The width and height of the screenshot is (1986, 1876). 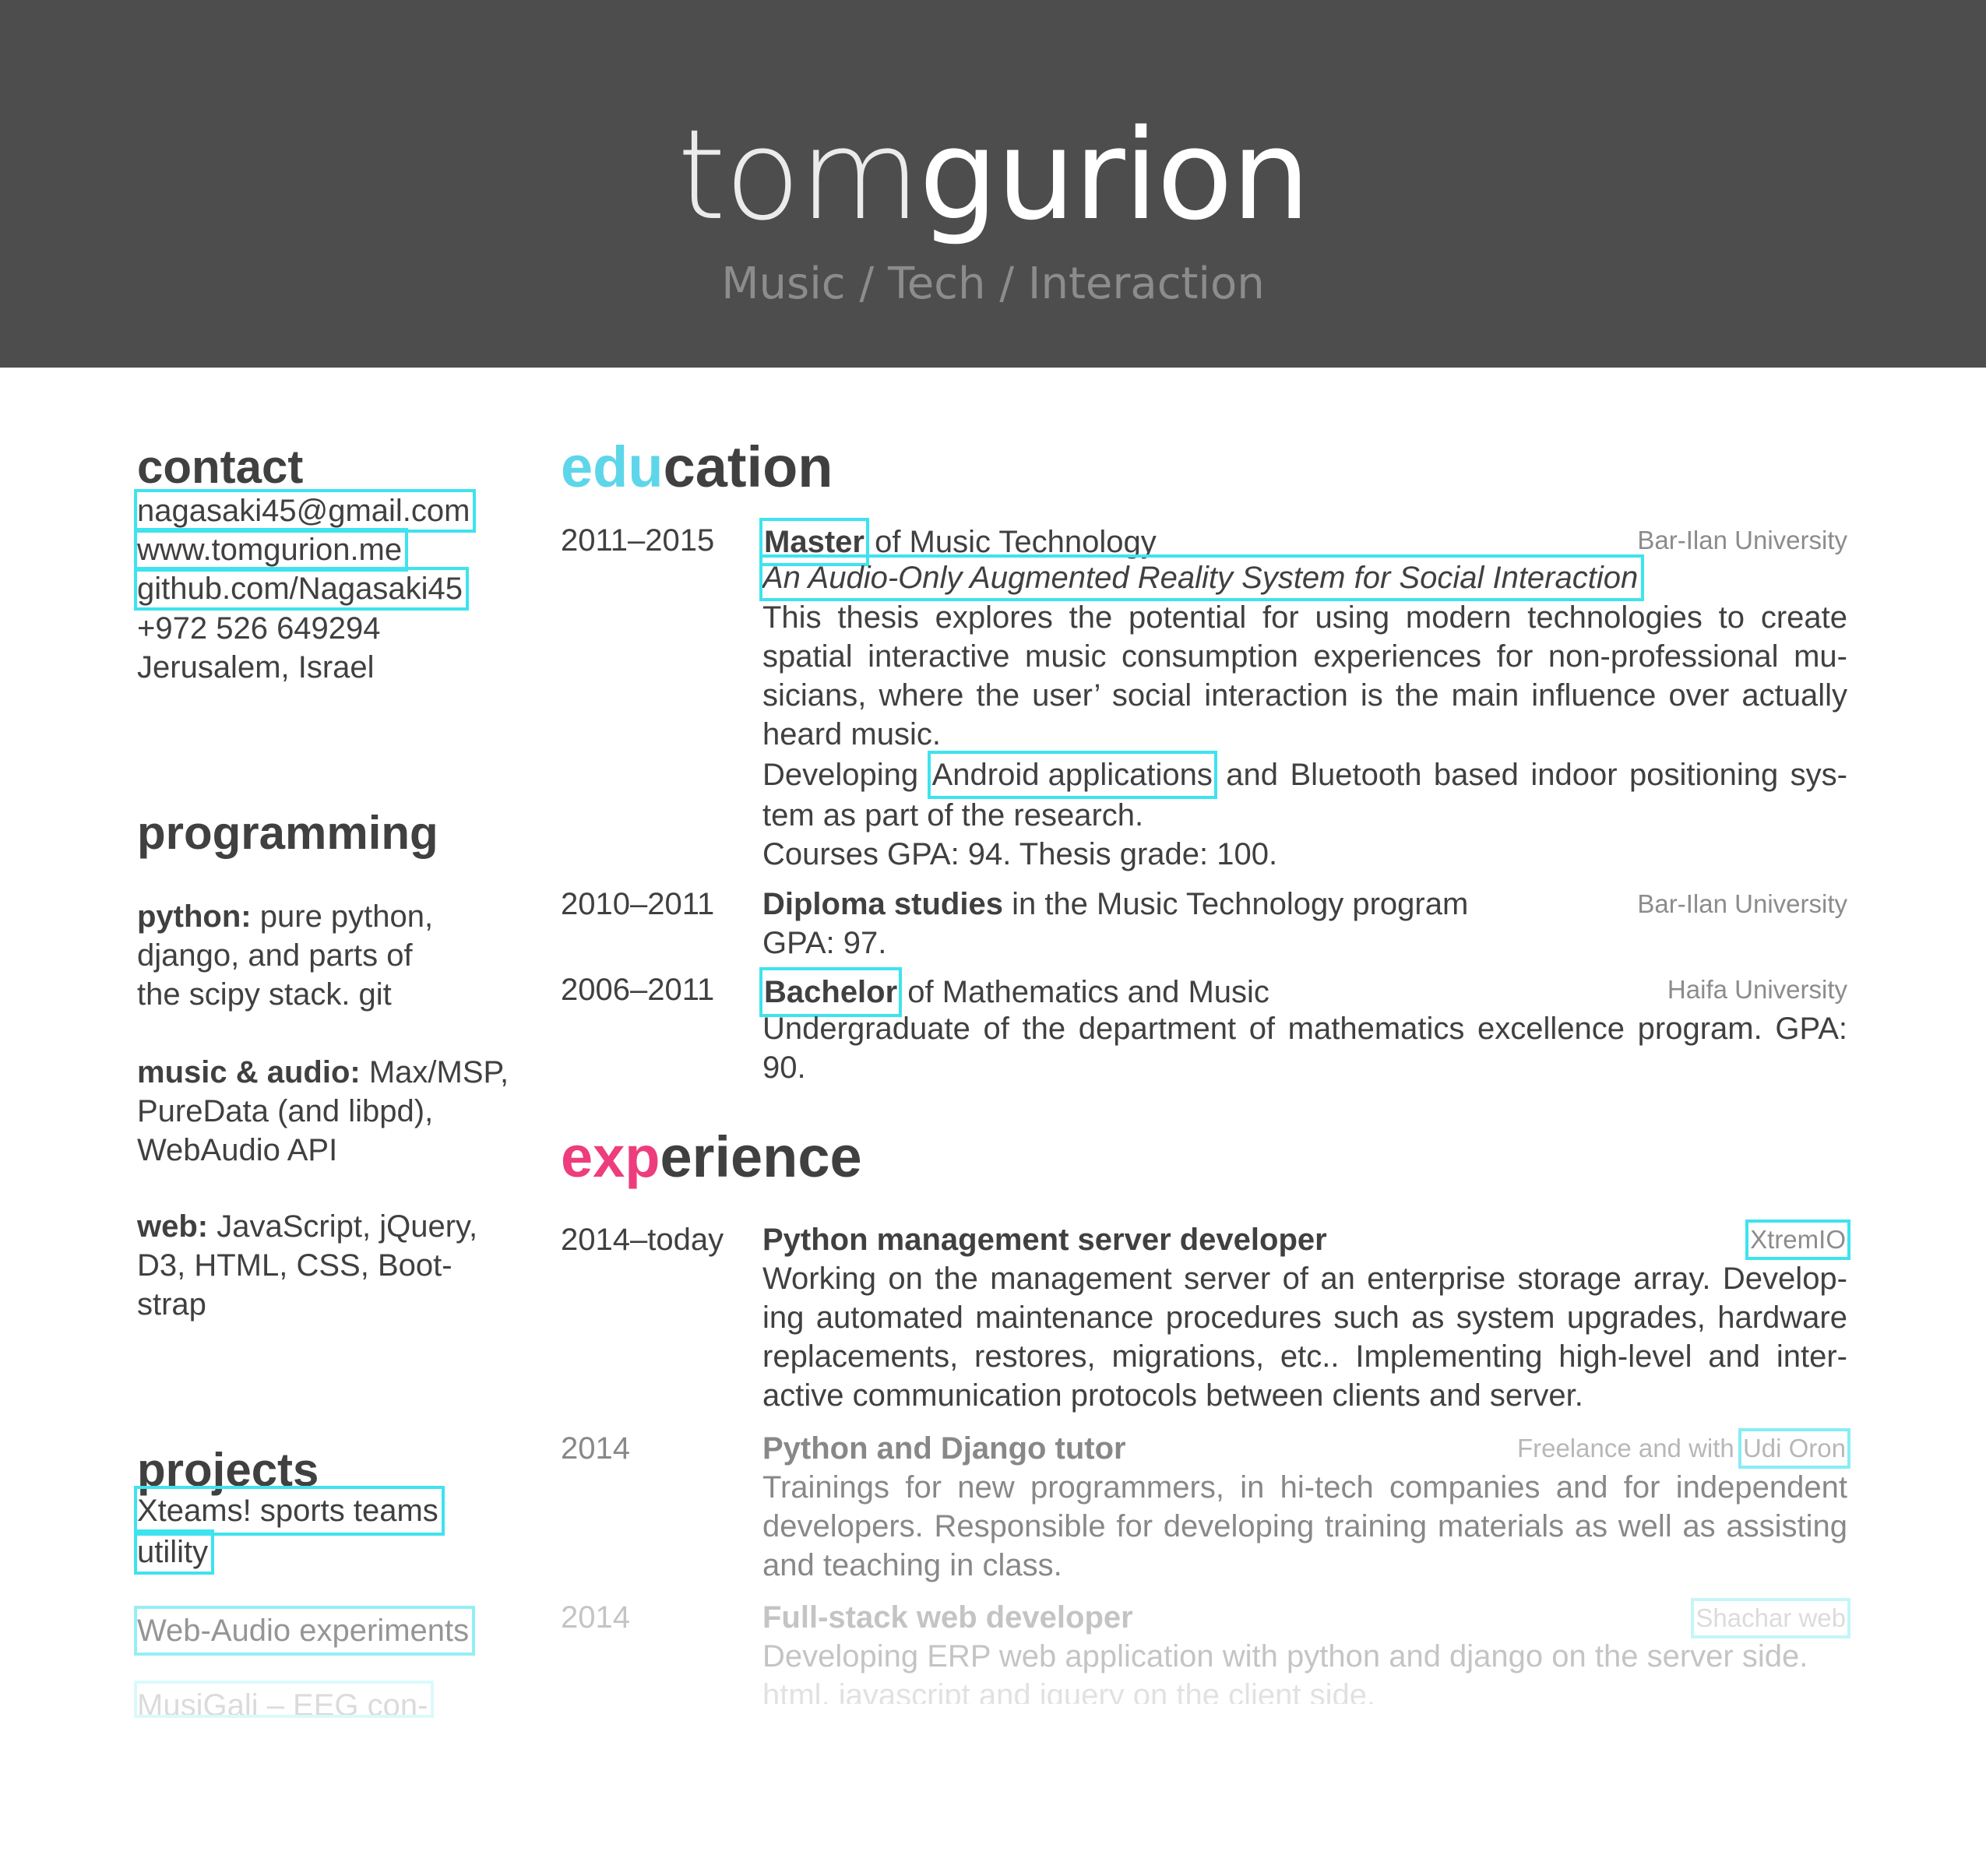 I want to click on shachar-web-link: Shachar web, so click(x=1770, y=1618).